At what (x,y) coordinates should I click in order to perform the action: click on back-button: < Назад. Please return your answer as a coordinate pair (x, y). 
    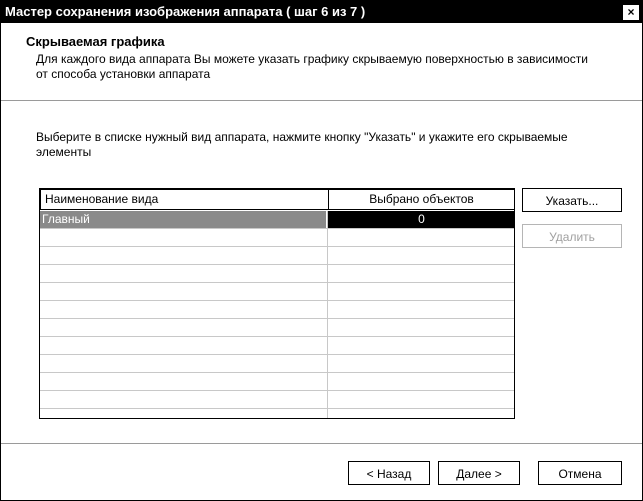
    Looking at the image, I should click on (389, 473).